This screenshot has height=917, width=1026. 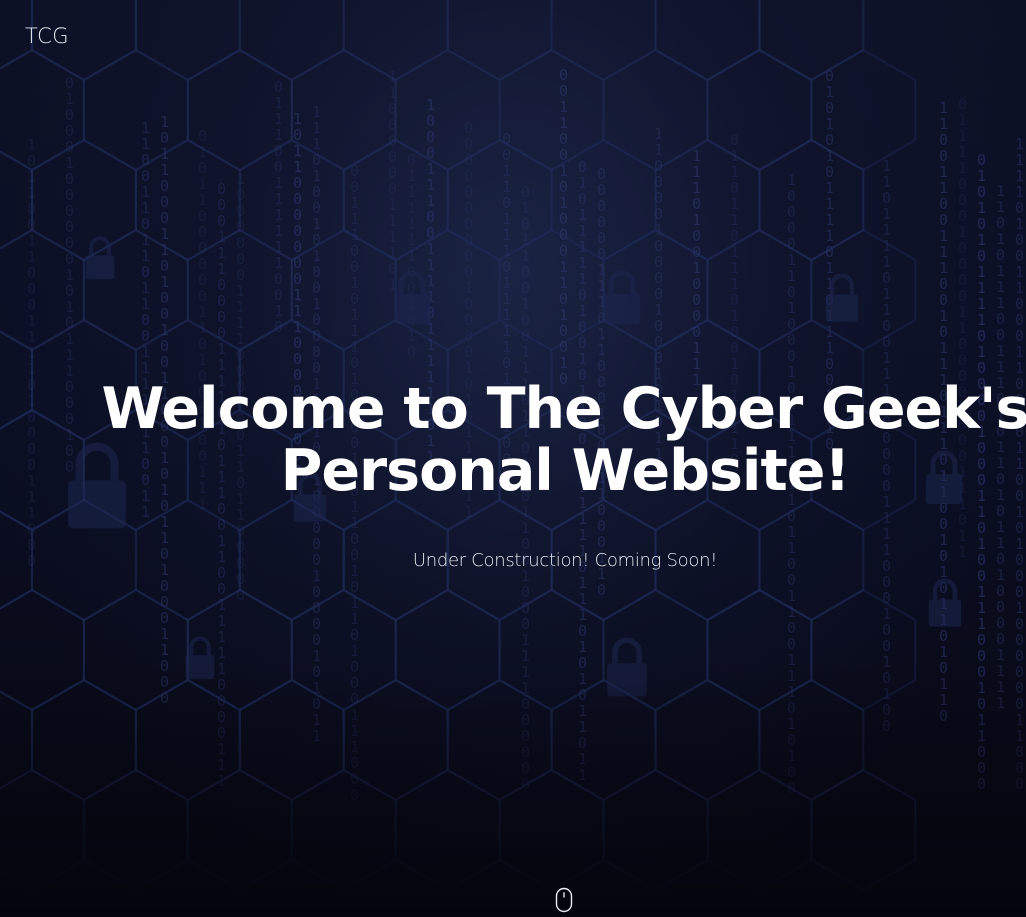 What do you see at coordinates (392, 181) in the screenshot?
I see `binary-digit-column: 11000000111101` at bounding box center [392, 181].